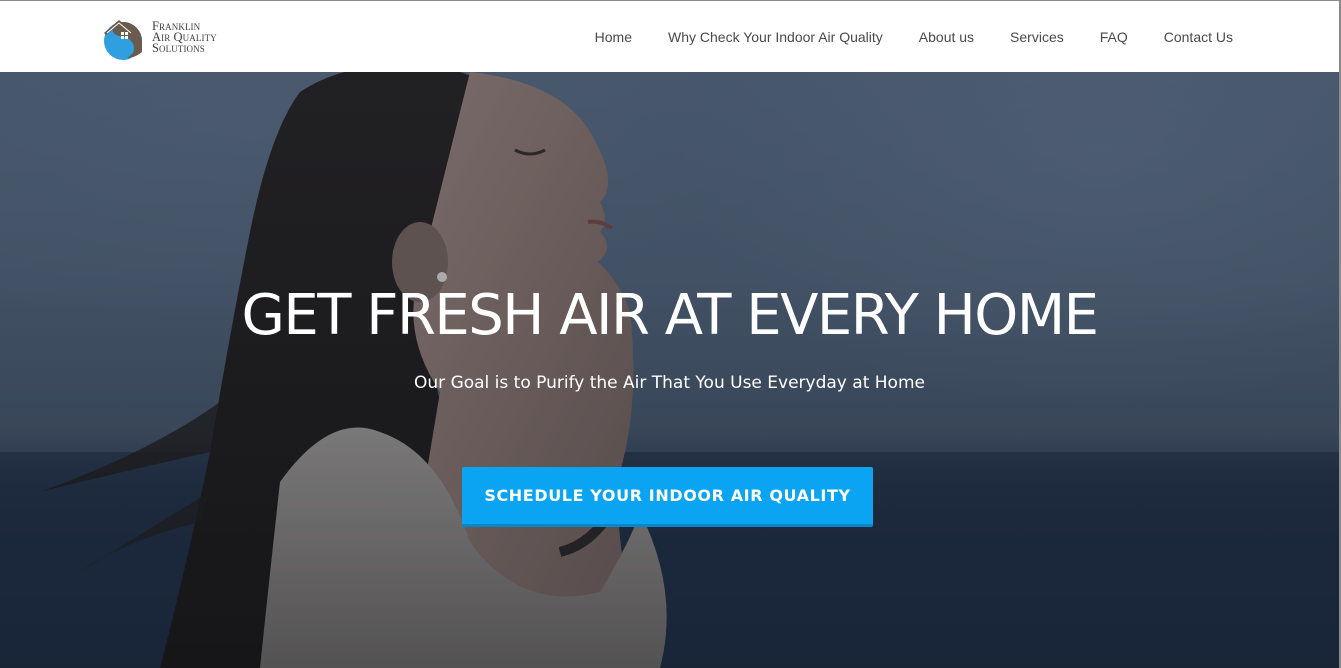 The width and height of the screenshot is (1341, 668). Describe the element at coordinates (670, 315) in the screenshot. I see `hero-title: GET FRESH AIR AT EVERY HOME` at that location.